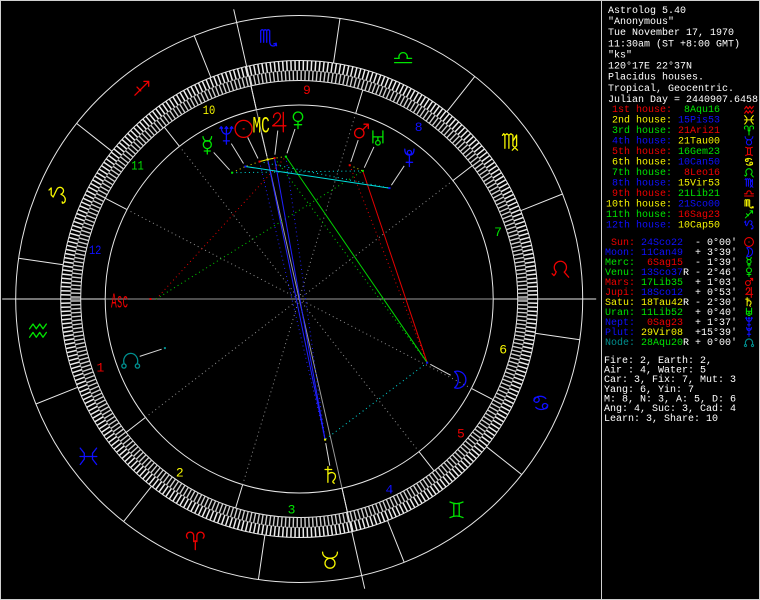 This screenshot has width=760, height=600. Describe the element at coordinates (671, 343) in the screenshot. I see `svg-text: Node: 28Aqu20R + 0°00'` at that location.